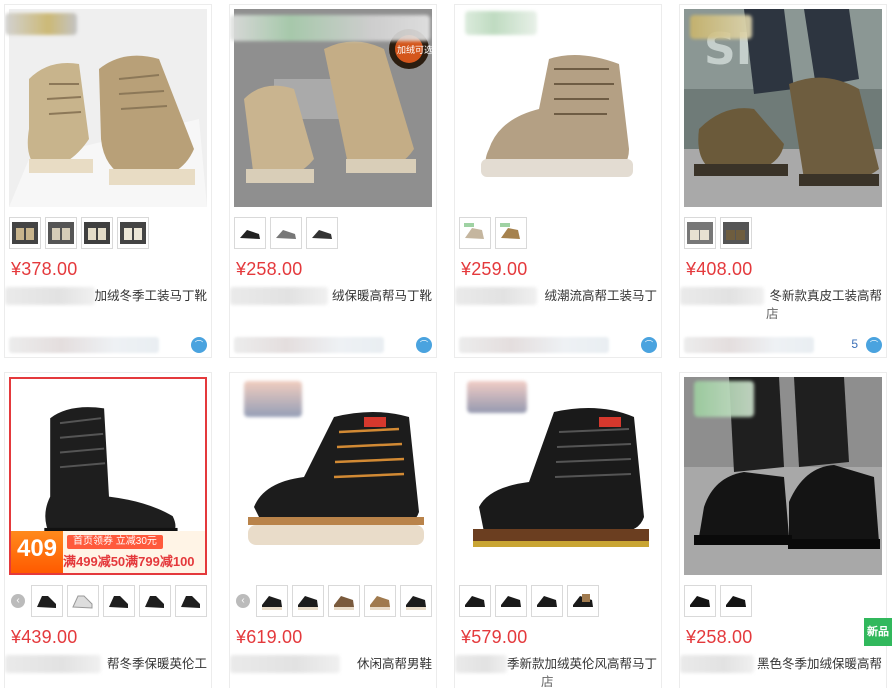 The image size is (892, 688). I want to click on product-title-text: 黑色冬季加绒保暖高帮, so click(819, 664).